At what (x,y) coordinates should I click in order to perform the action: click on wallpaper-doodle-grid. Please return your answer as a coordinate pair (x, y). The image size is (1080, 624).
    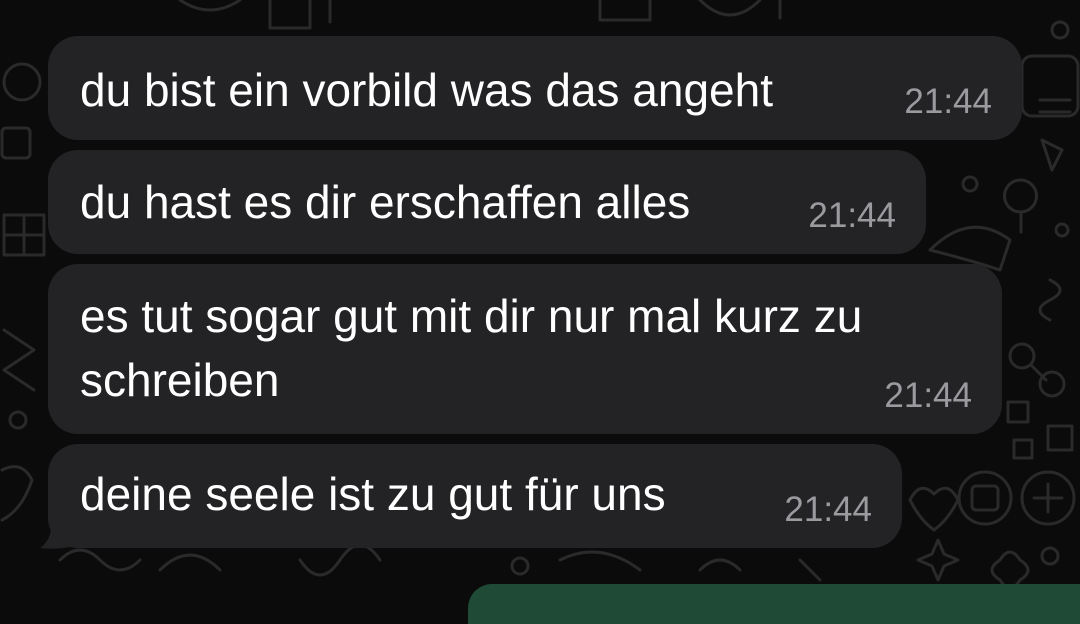
    Looking at the image, I should click on (24, 235).